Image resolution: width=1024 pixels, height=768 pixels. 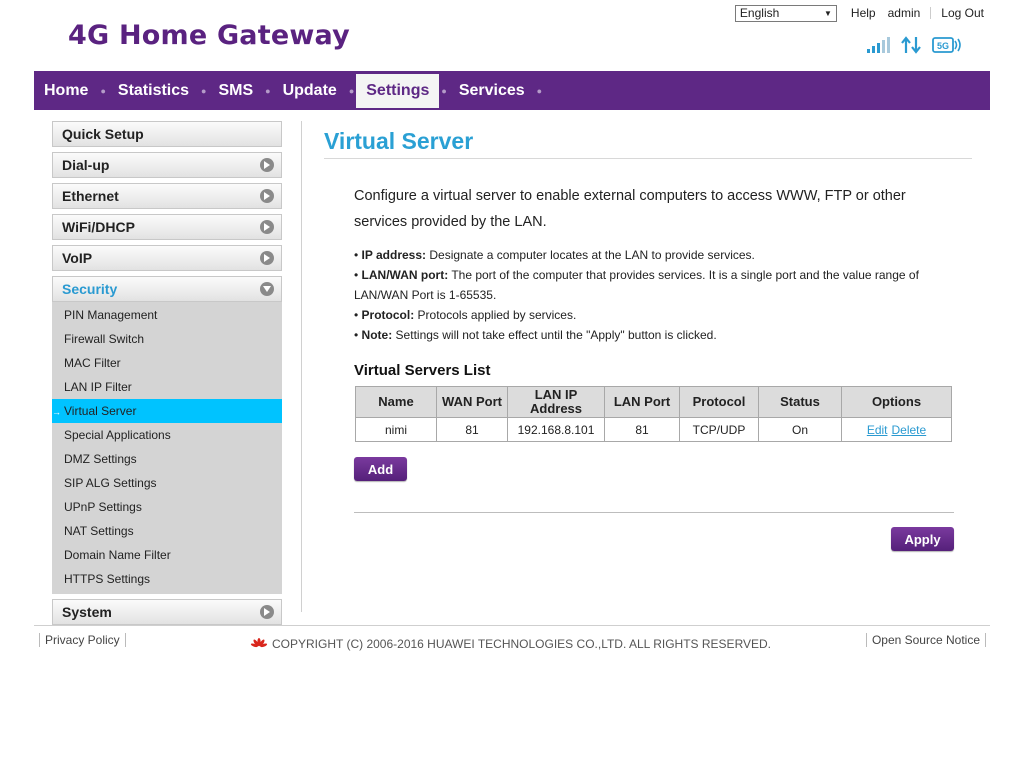 What do you see at coordinates (167, 555) in the screenshot?
I see `sidebar-item-domain-name-filter: Domain Name Filter` at bounding box center [167, 555].